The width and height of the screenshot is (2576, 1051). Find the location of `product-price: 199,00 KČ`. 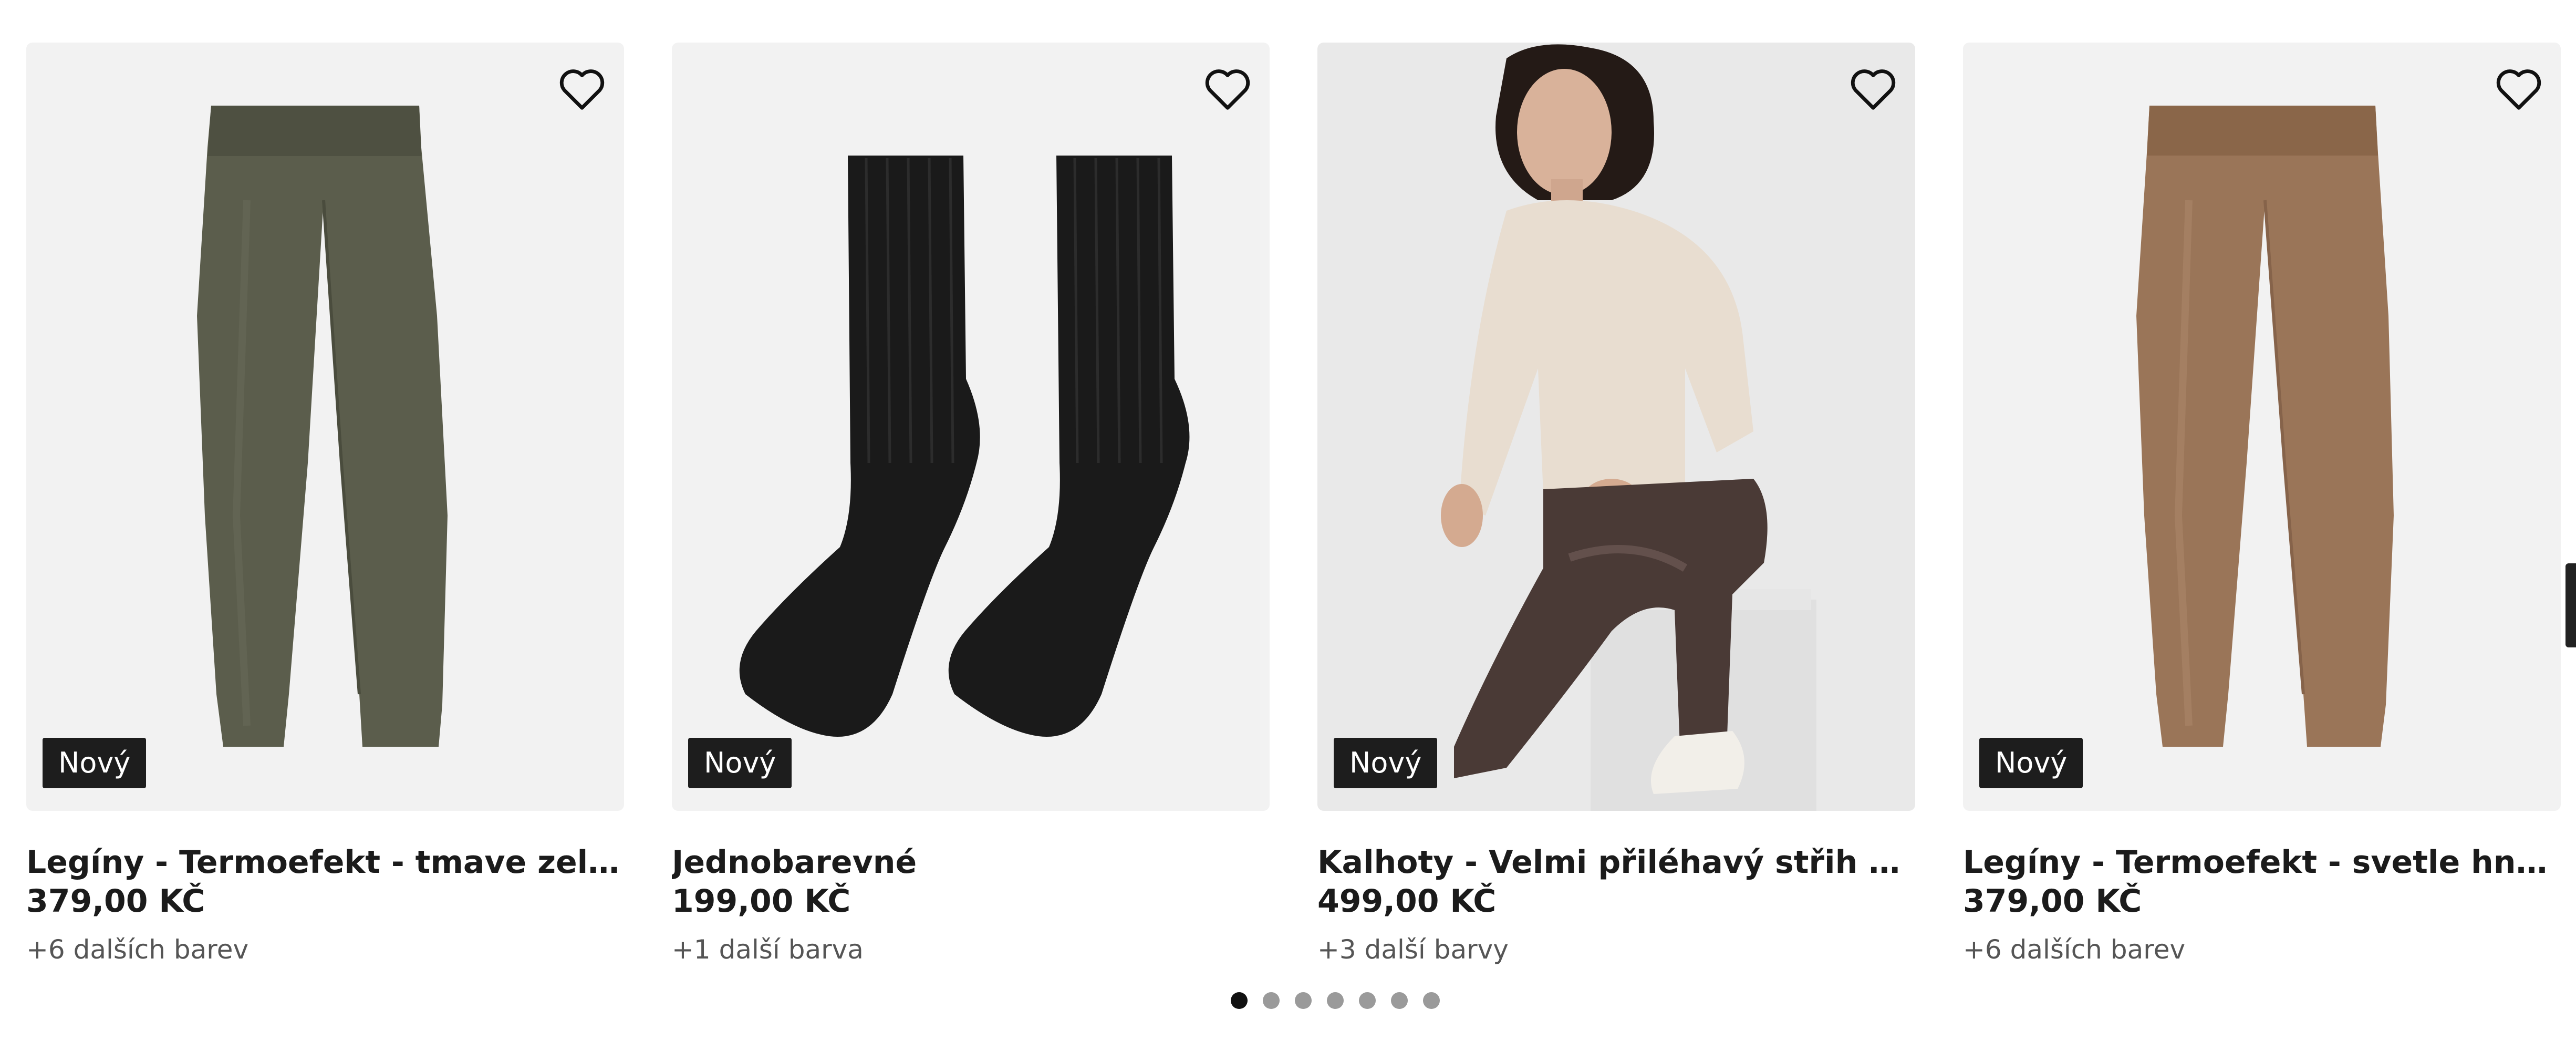

product-price: 199,00 KČ is located at coordinates (761, 901).